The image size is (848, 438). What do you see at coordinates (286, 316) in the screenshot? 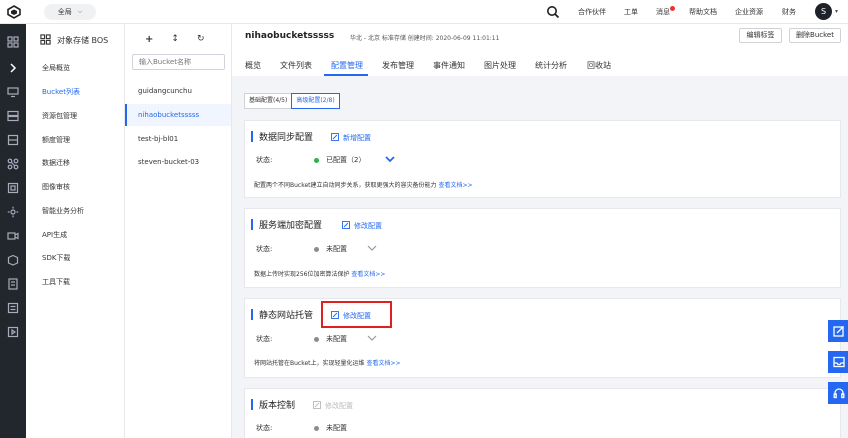
I see `card-title: 静态网站托管` at bounding box center [286, 316].